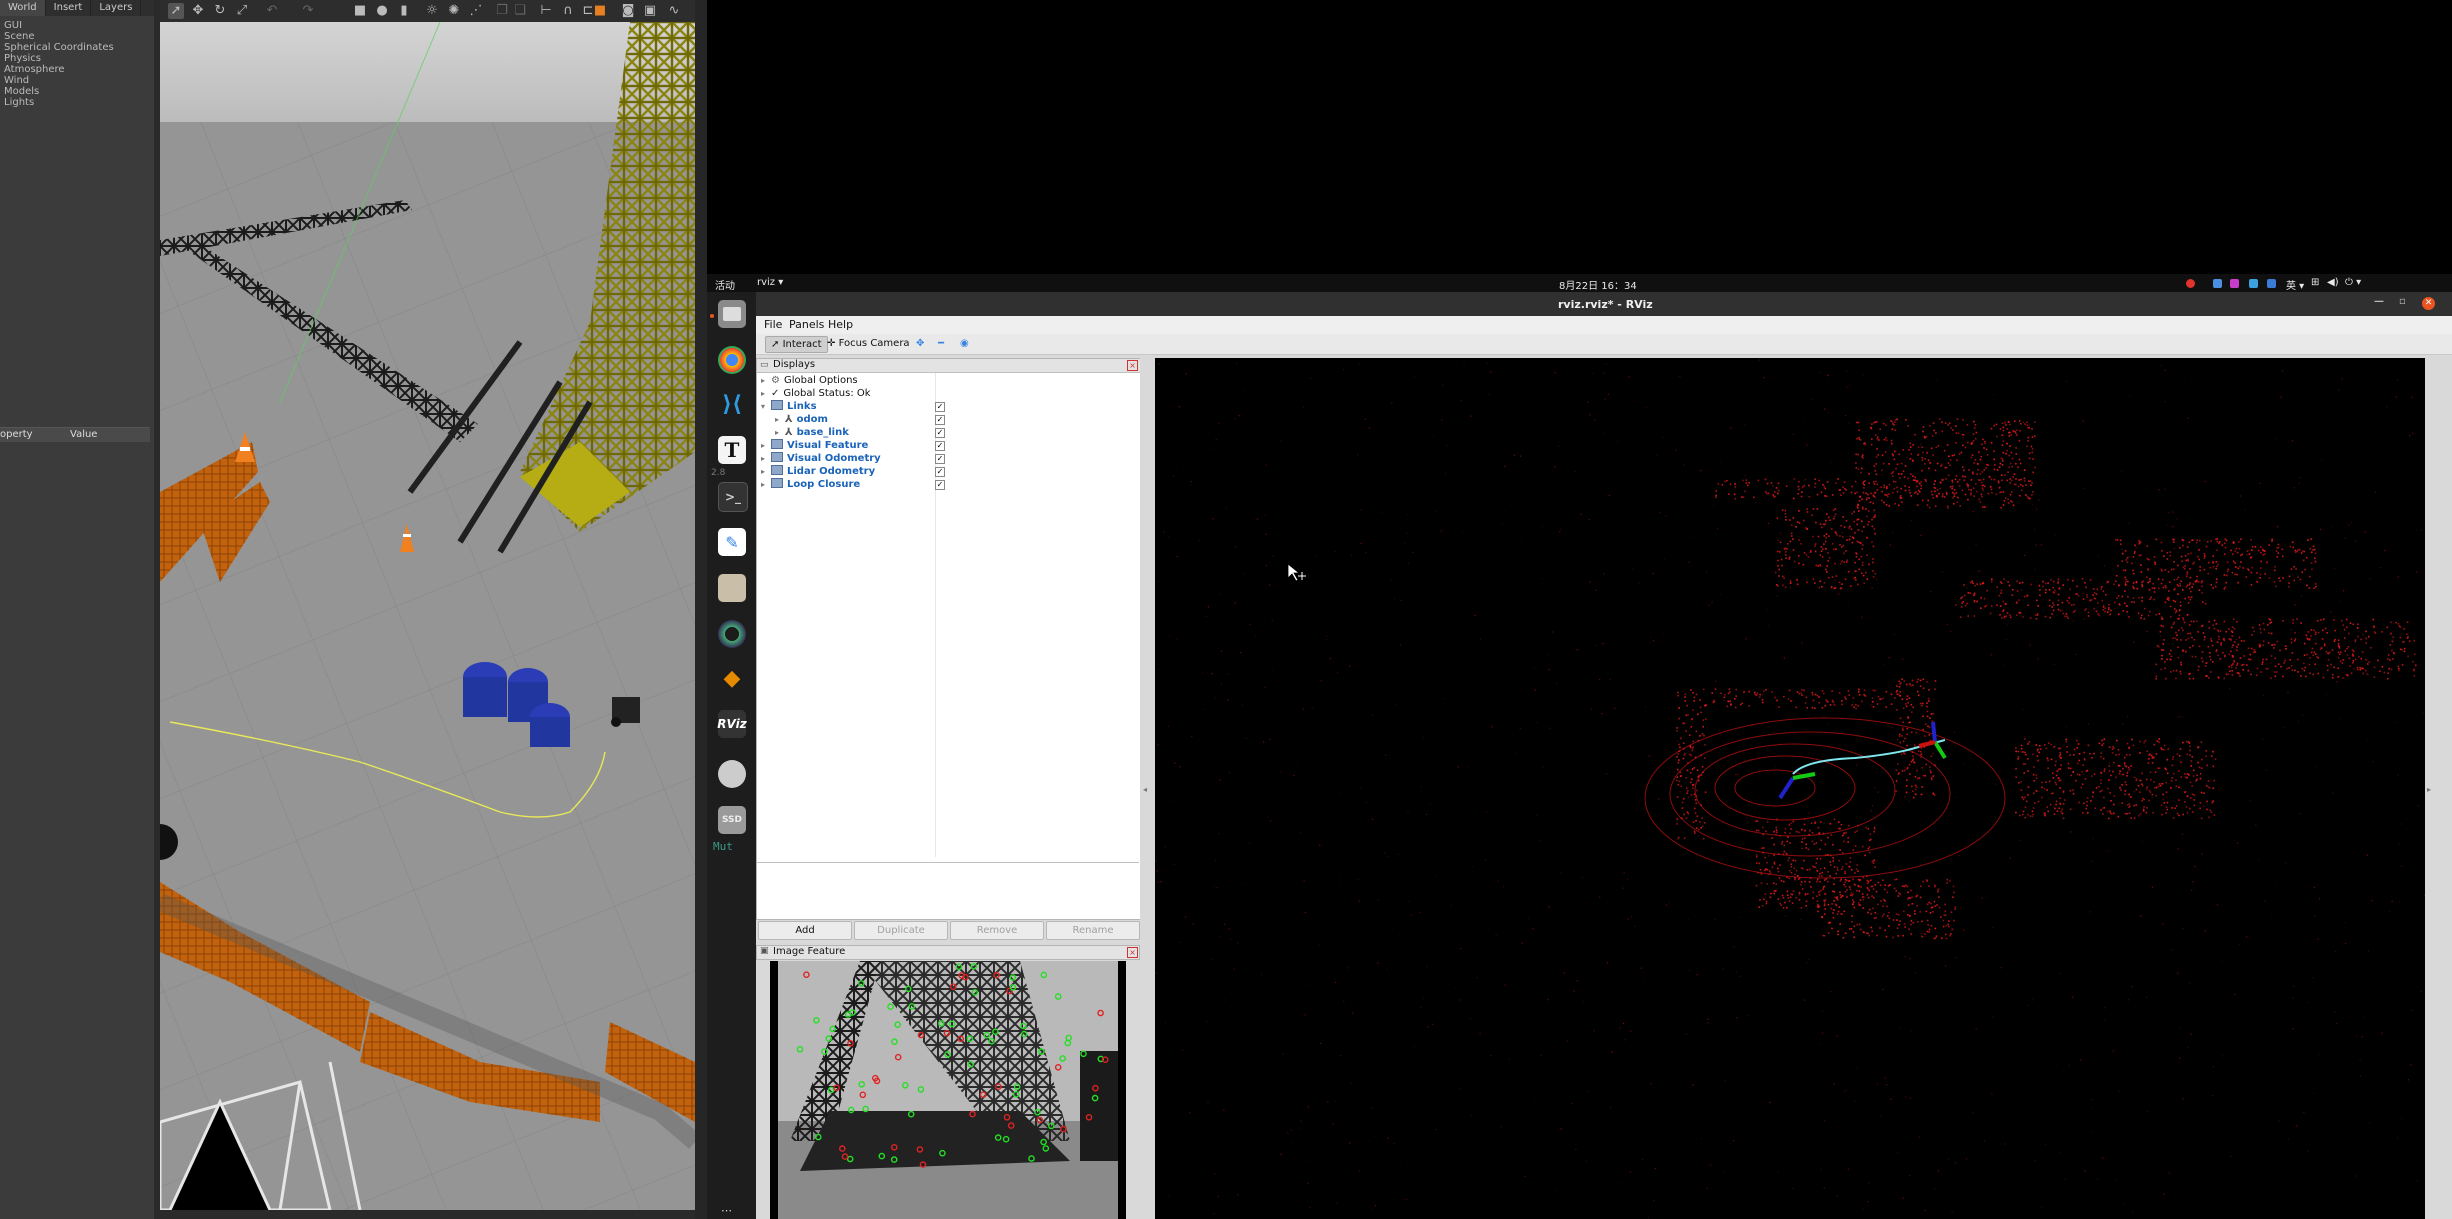 This screenshot has height=1219, width=2452. I want to click on camera-icon, so click(732, 634).